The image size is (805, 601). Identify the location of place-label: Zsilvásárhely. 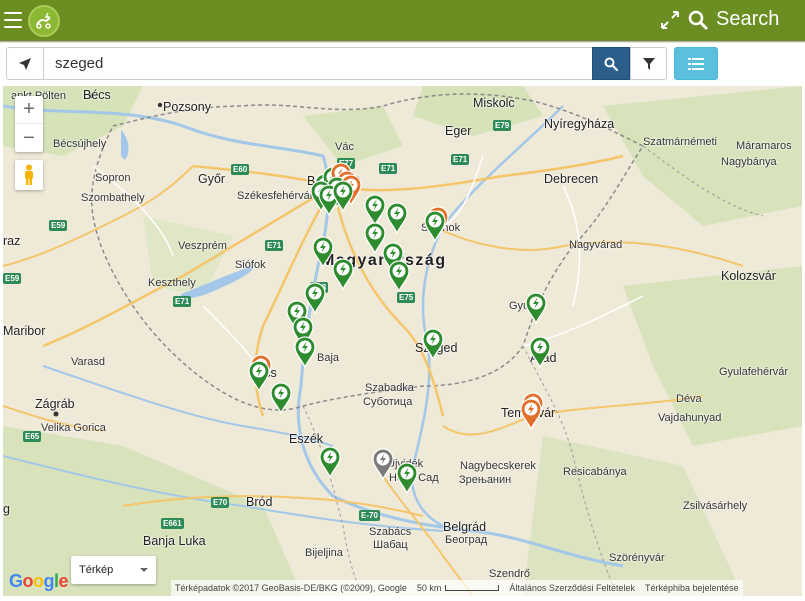
(715, 506).